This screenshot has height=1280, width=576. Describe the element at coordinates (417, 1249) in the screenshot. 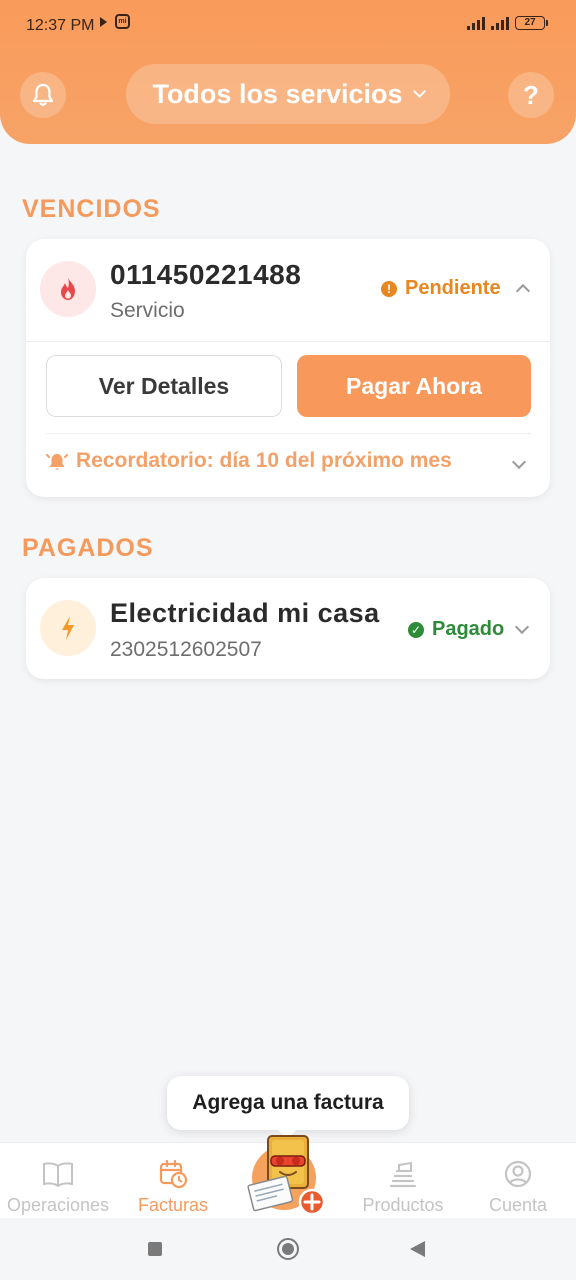

I see `back-icon` at that location.